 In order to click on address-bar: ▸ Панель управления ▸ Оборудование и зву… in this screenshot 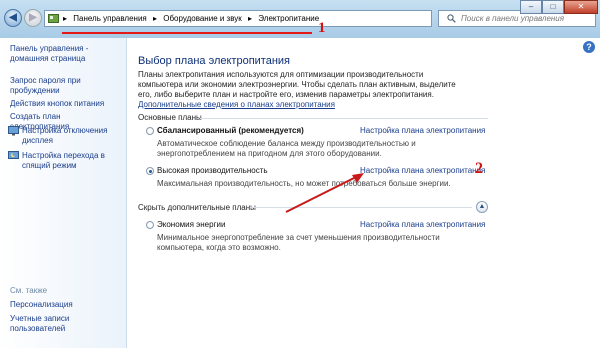, I will do `click(238, 18)`.